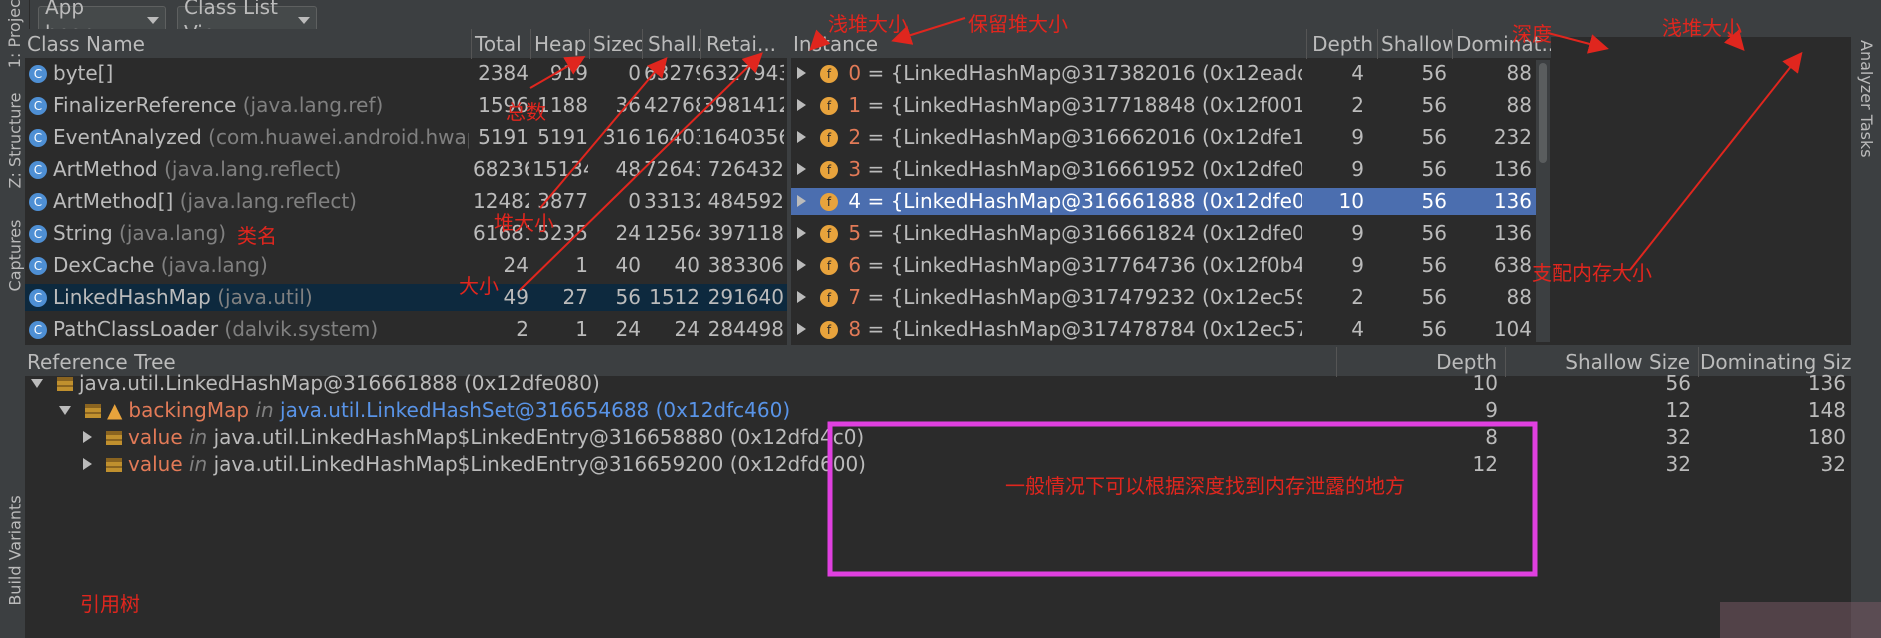 The image size is (1881, 638). I want to click on annotation-class-name: 类名, so click(257, 236).